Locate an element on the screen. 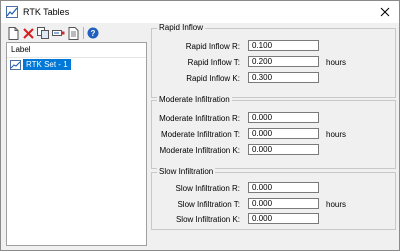 The width and height of the screenshot is (400, 251). toolbar: ? is located at coordinates (53, 33).